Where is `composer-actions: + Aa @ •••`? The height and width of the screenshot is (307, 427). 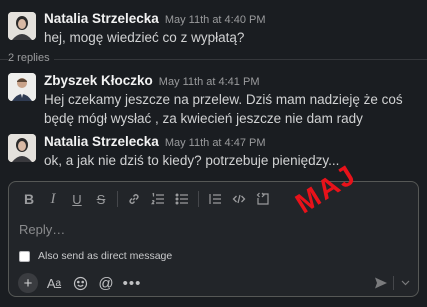
composer-actions: + Aa @ ••• is located at coordinates (80, 283).